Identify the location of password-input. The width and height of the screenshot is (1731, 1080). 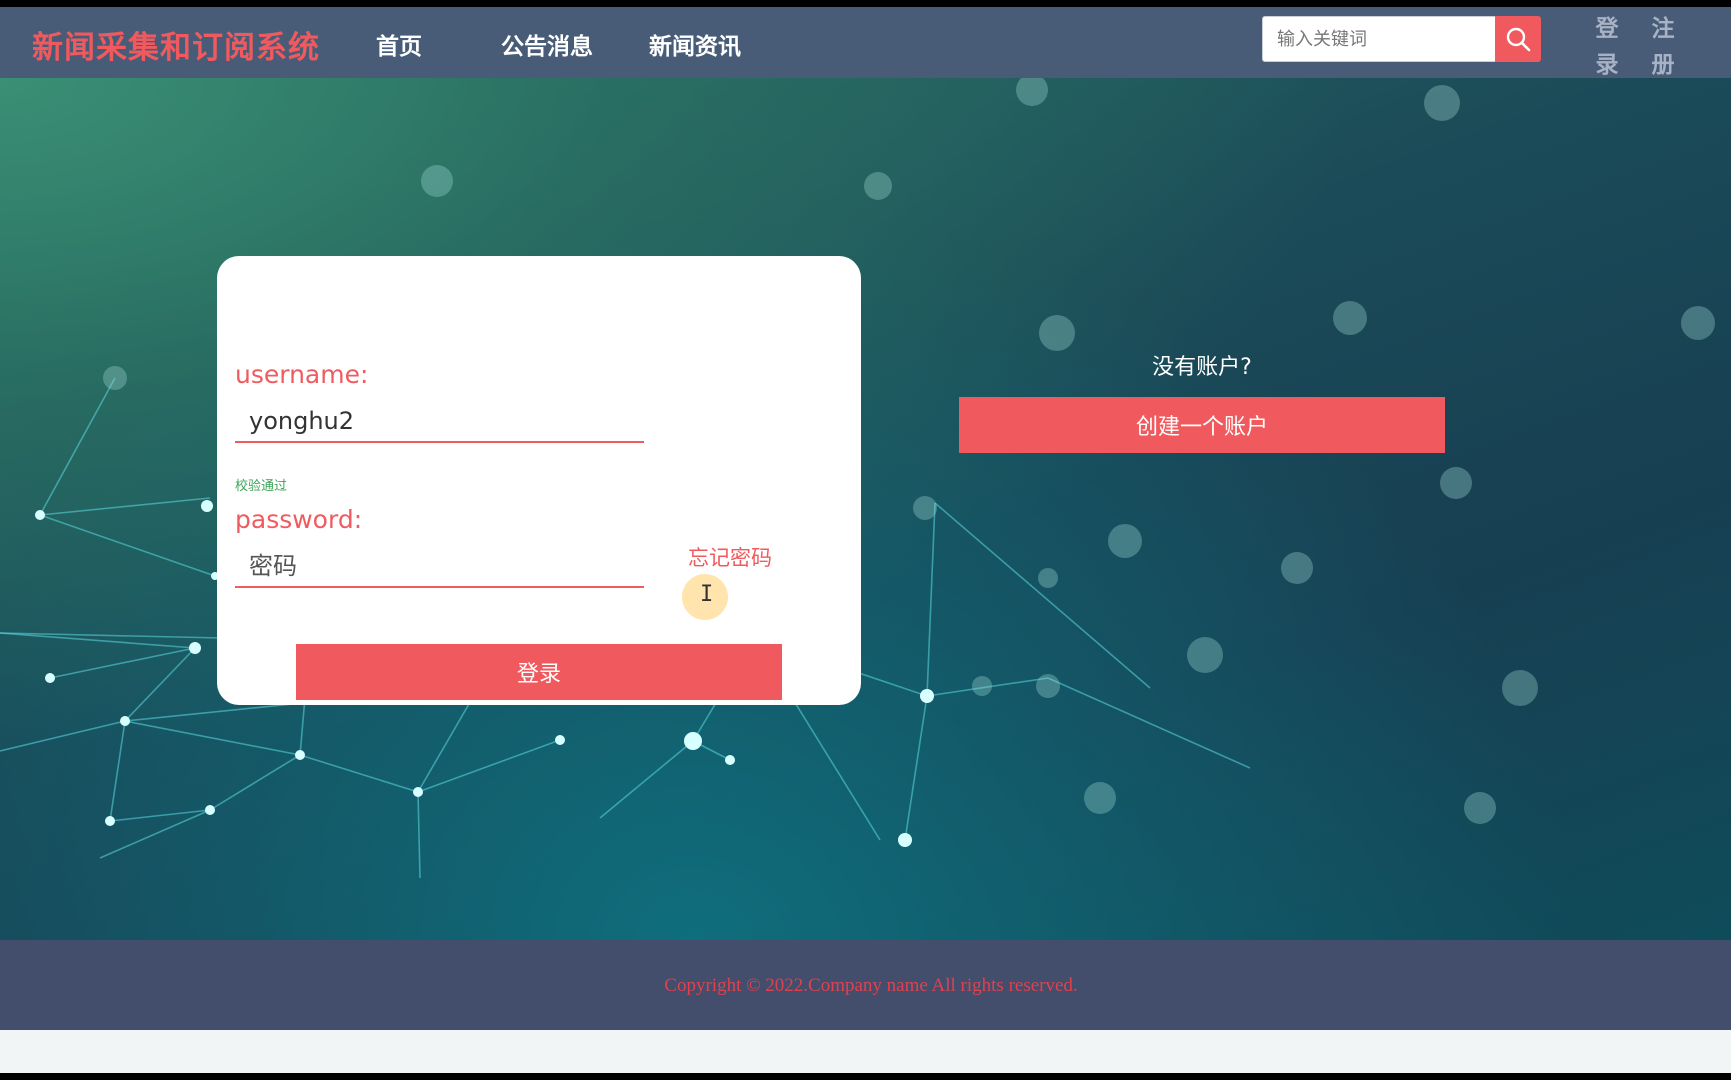
(439, 567).